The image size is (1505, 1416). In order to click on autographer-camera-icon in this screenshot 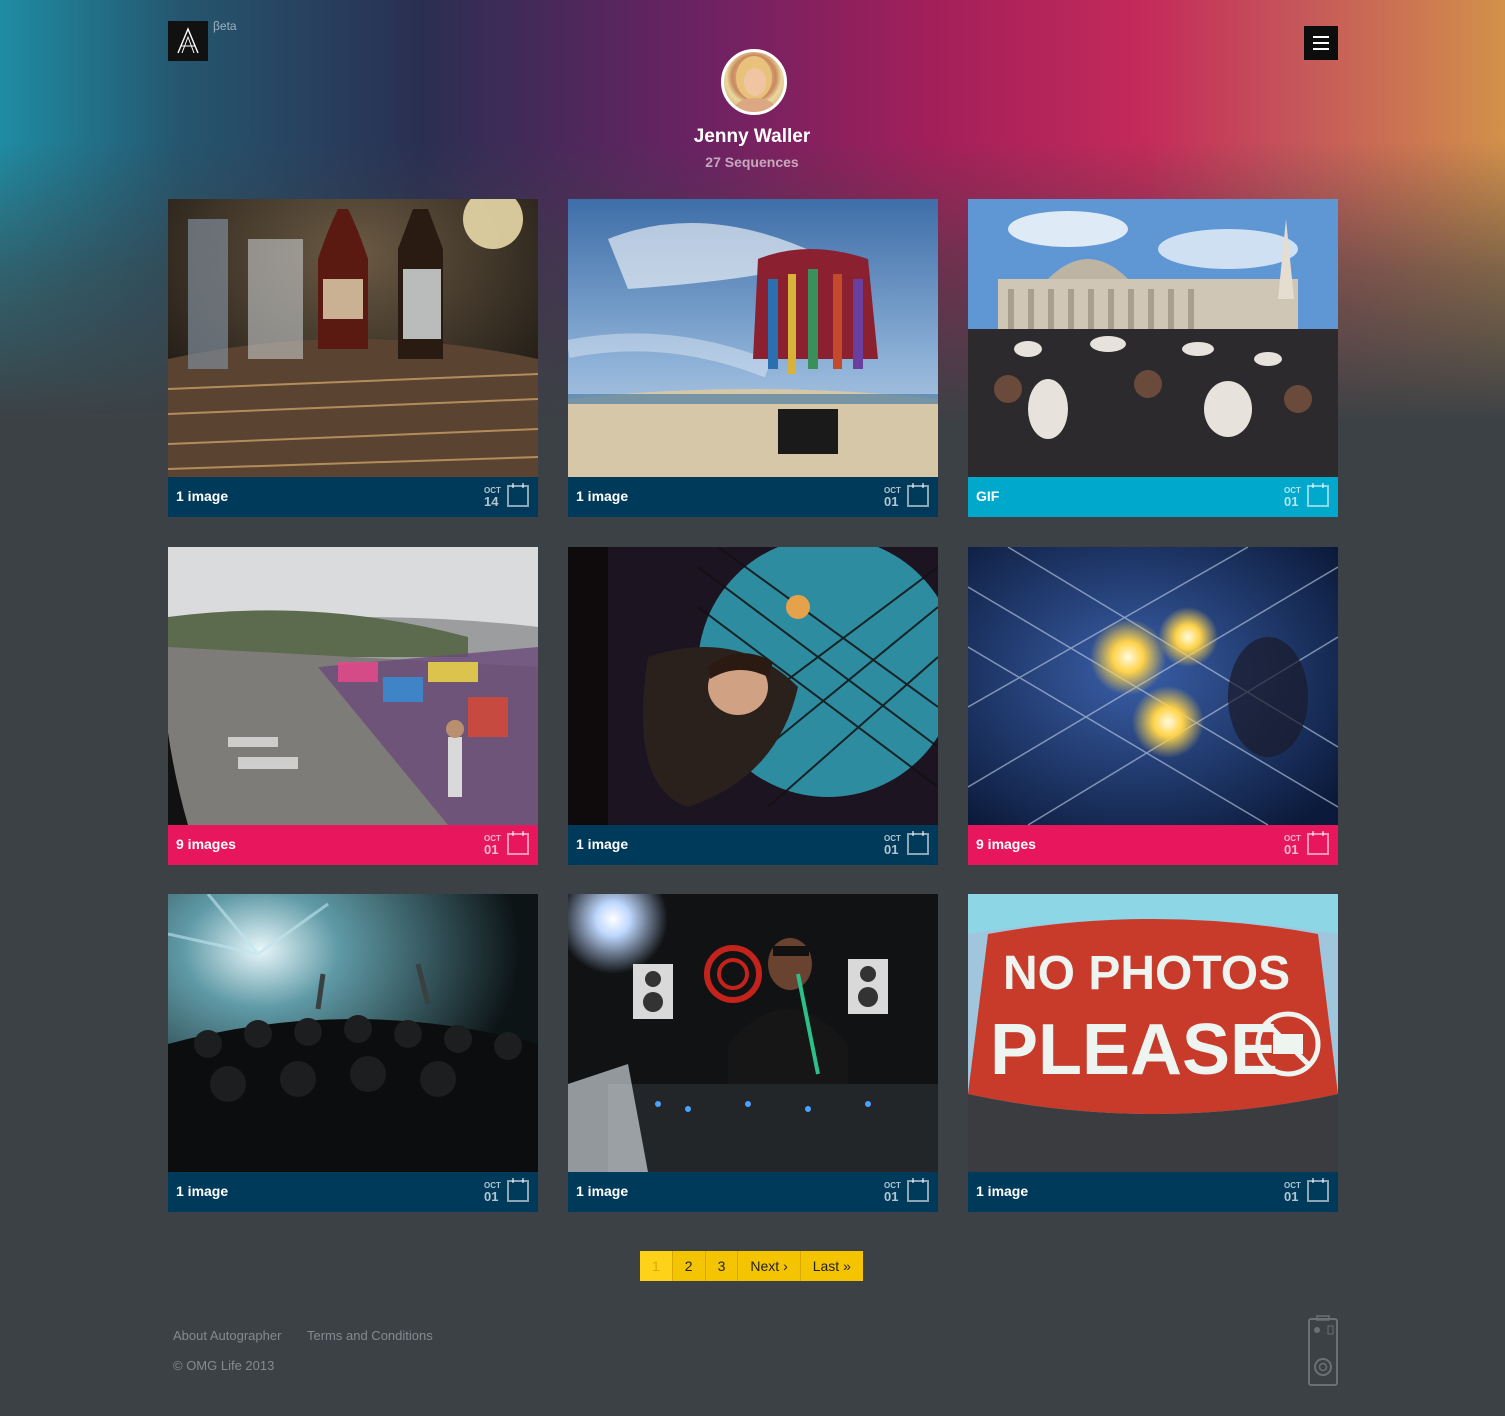, I will do `click(1323, 1350)`.